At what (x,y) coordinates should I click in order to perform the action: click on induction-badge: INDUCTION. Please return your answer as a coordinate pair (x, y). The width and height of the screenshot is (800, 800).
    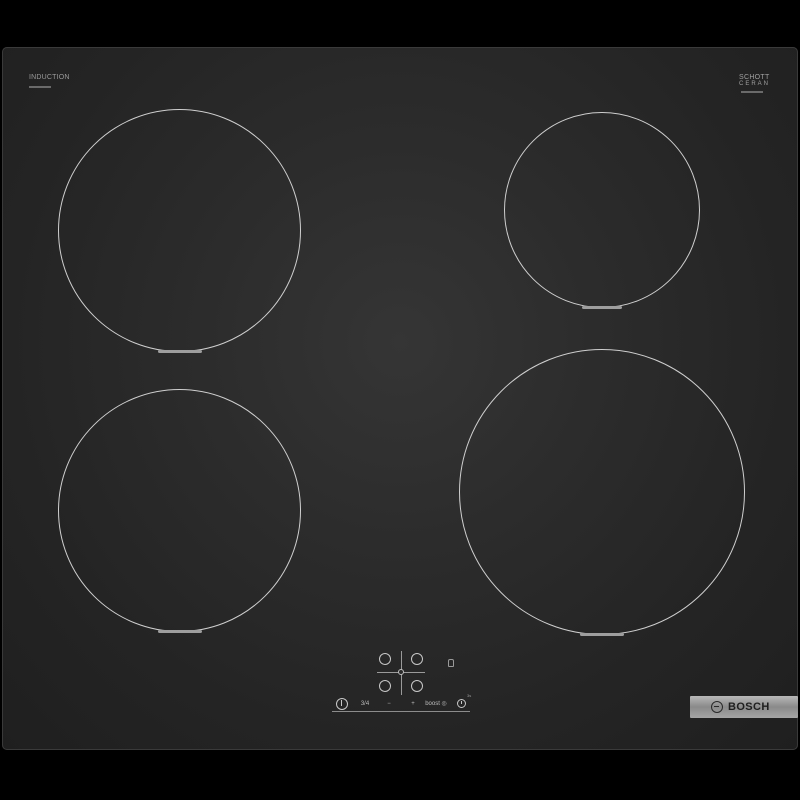
    Looking at the image, I should click on (49, 81).